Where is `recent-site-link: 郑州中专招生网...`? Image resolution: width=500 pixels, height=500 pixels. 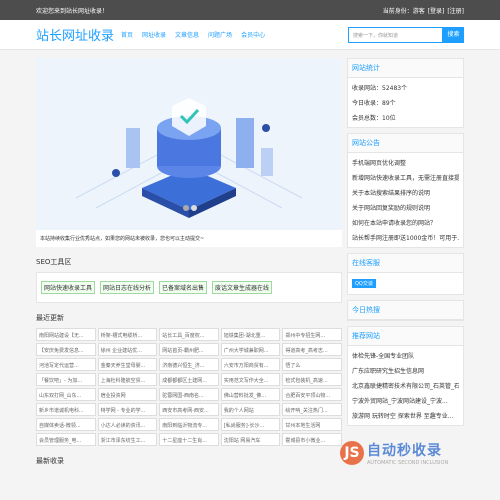 recent-site-link: 郑州中专招生网... is located at coordinates (312, 334).